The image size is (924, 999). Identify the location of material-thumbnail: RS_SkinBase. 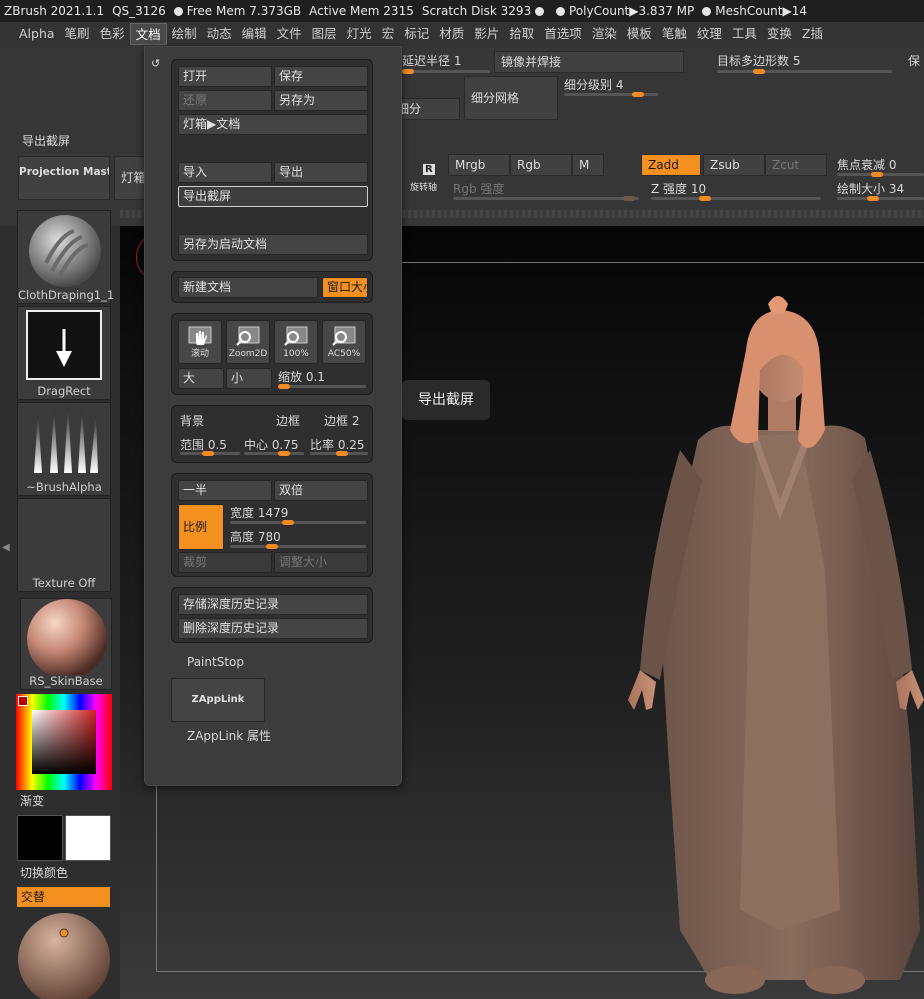
(66, 644).